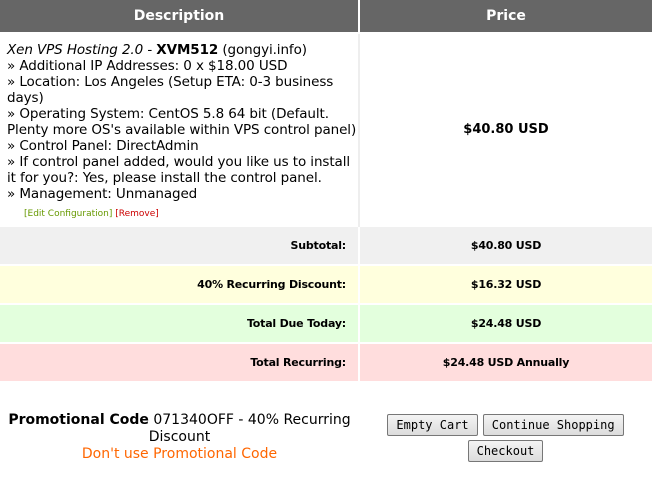 Image resolution: width=652 pixels, height=486 pixels. I want to click on cart-header-row: Description Price, so click(326, 17).